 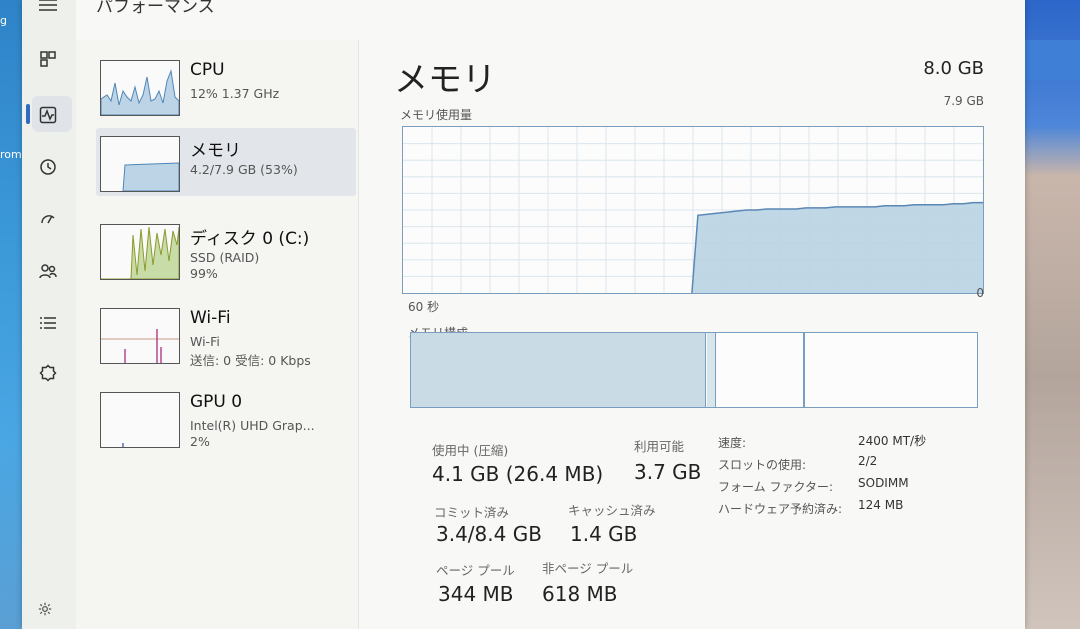 What do you see at coordinates (475, 570) in the screenshot?
I see `paged-pool-label: ページ プール` at bounding box center [475, 570].